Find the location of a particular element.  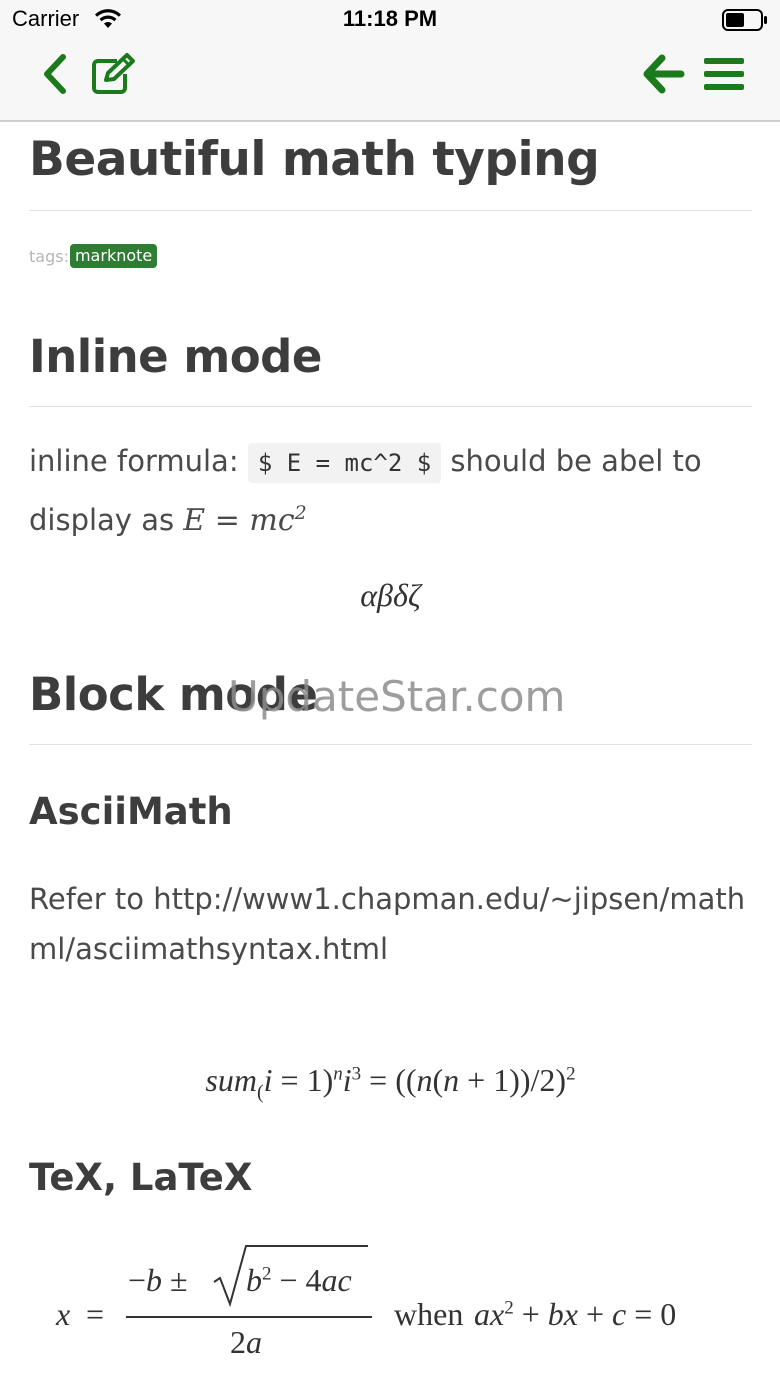

watermark: UpdateStar.com is located at coordinates (397, 696).